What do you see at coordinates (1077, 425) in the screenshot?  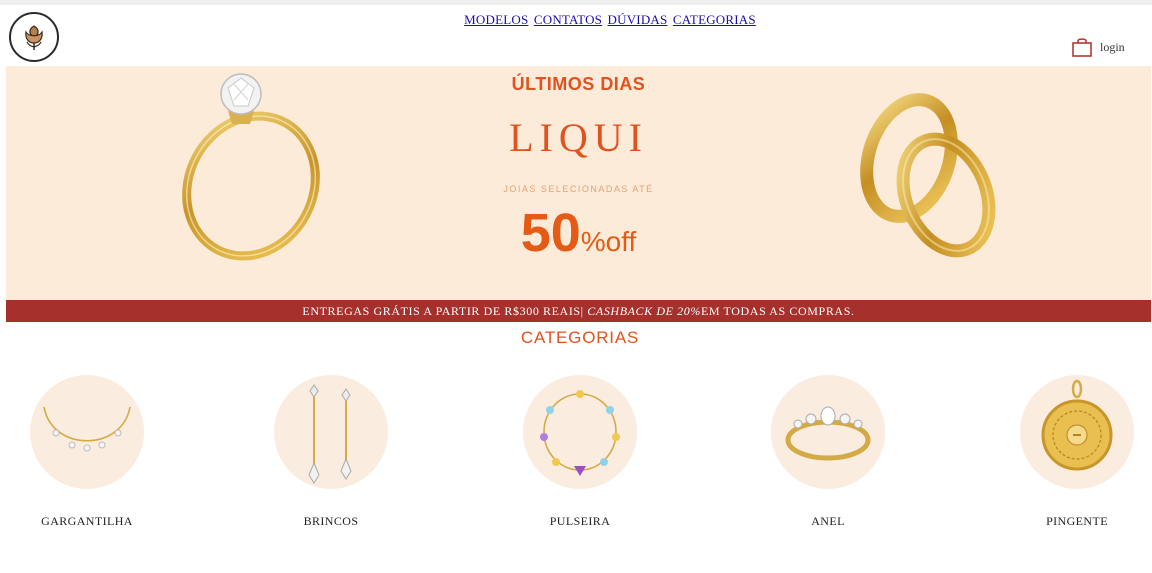 I see `pendant-icon` at bounding box center [1077, 425].